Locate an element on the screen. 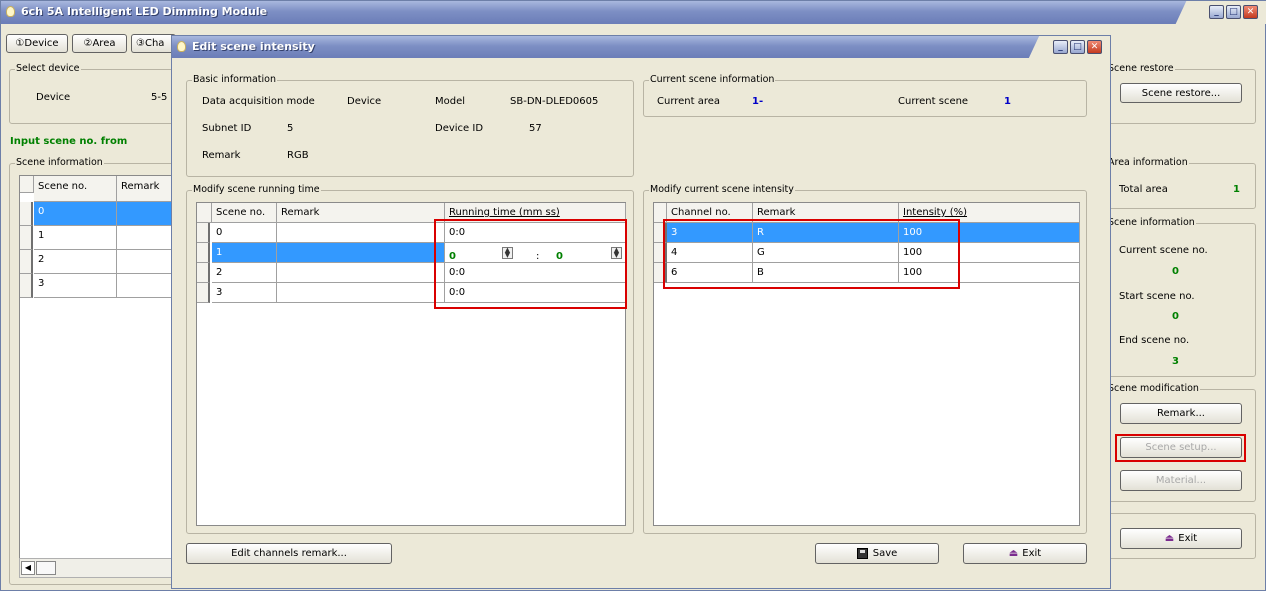 The height and width of the screenshot is (591, 1266). runtime-row-scene: 3 is located at coordinates (244, 293).